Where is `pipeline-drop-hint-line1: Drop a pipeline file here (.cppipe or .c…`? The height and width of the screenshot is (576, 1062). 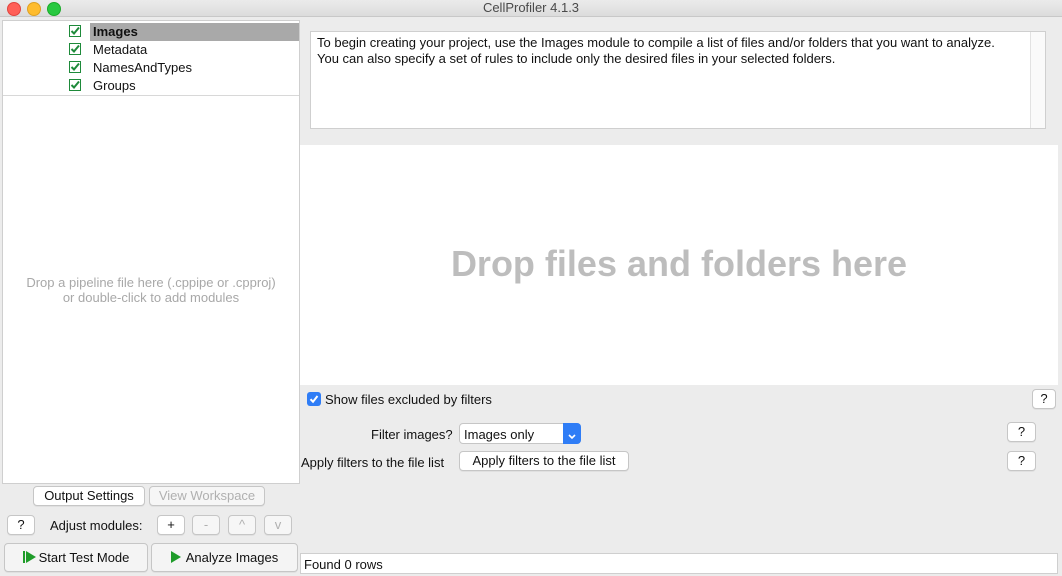
pipeline-drop-hint-line1: Drop a pipeline file here (.cppipe or .c… is located at coordinates (151, 282).